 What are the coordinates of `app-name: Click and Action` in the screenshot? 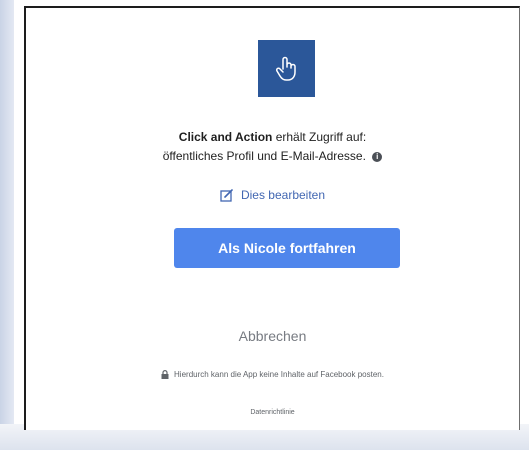 It's located at (225, 137).